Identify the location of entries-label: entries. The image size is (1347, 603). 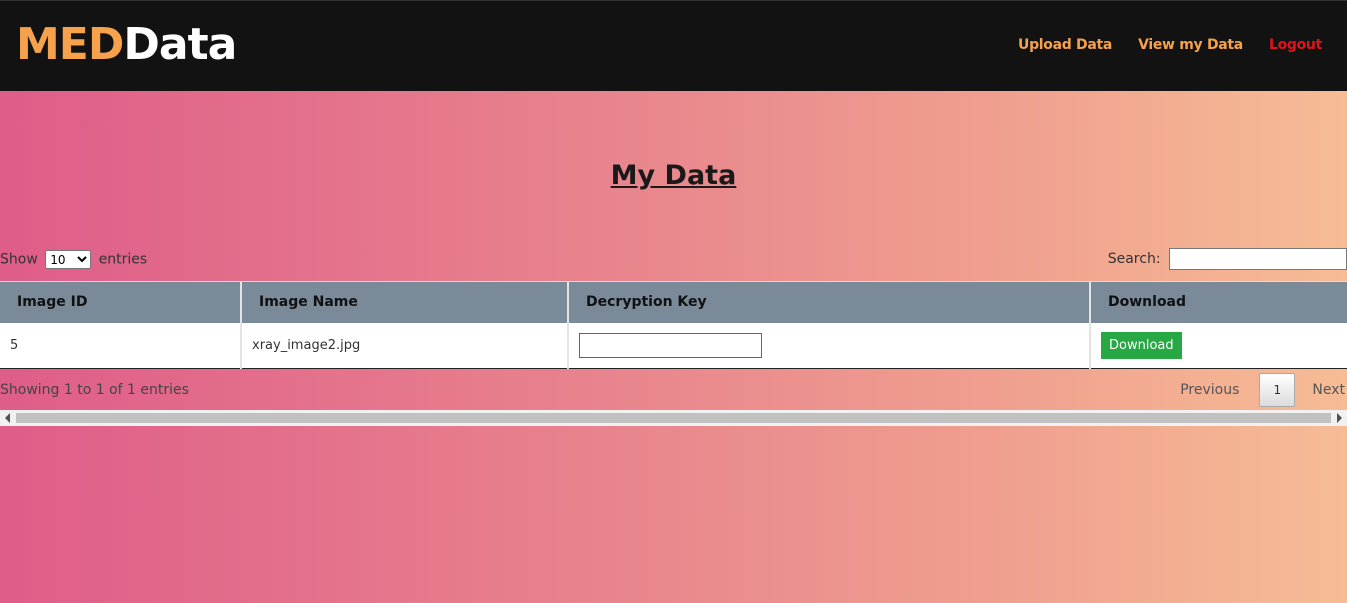
(123, 259).